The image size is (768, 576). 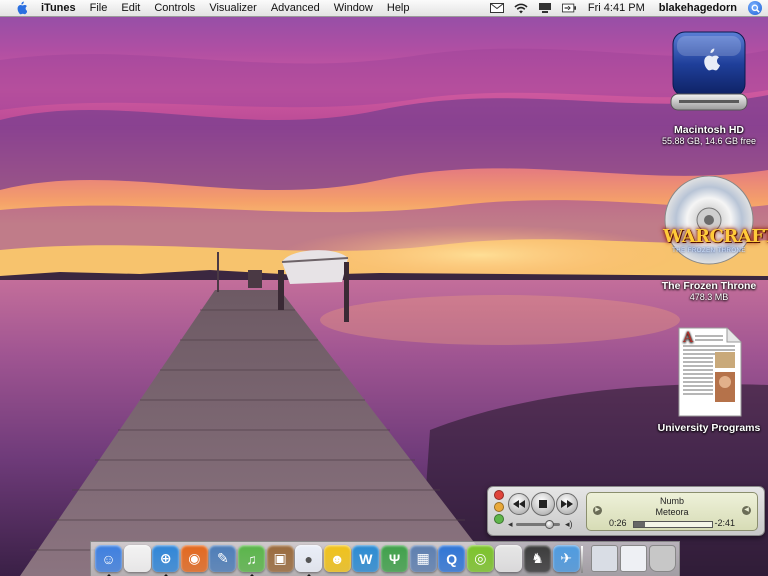 I want to click on preview-icon: ▦, so click(x=423, y=558).